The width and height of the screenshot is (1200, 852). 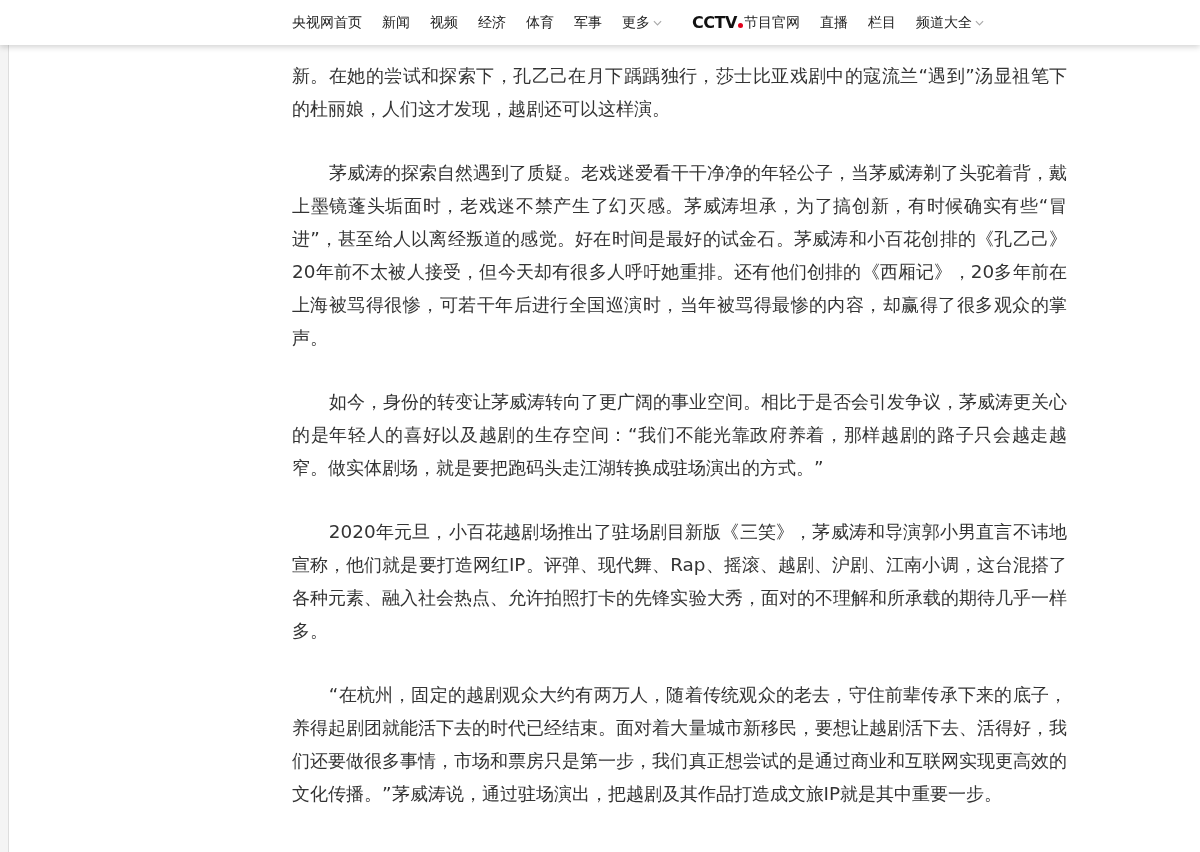 What do you see at coordinates (679, 581) in the screenshot?
I see `article-paragraph: 2020年元旦，小百花越剧场推出了驻场剧目新版《三笑》，茅威涛和导演郭小男直言不讳地宣称，他们就是要打造网红IP。评弹、现代舞、Rap、摇滚、越剧、沪剧、江南小调，这台混搭了各种元素、融入社会热点、允许拍照打卡的先锋实验大秀，面对的不理解和所承载的期待几乎一样多。` at bounding box center [679, 581].